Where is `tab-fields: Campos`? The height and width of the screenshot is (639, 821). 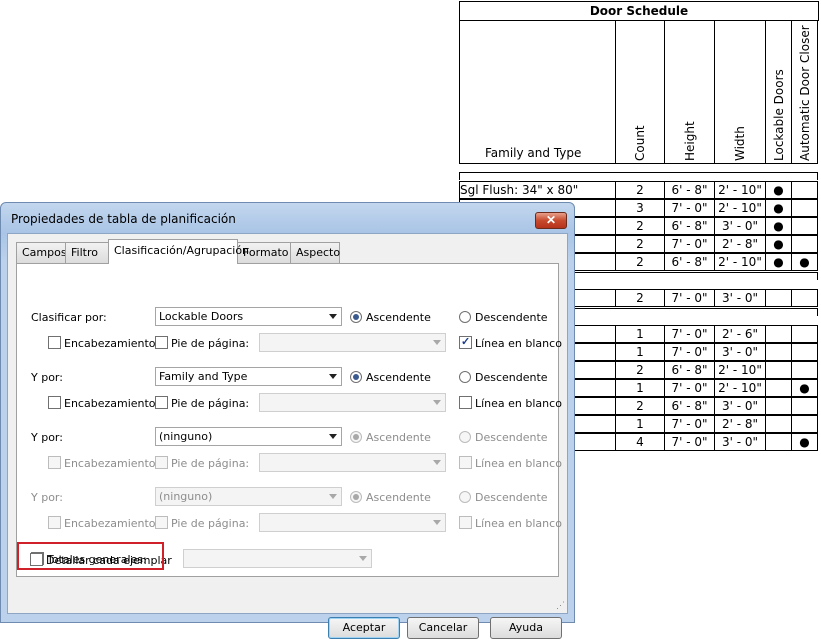 tab-fields: Campos is located at coordinates (41, 252).